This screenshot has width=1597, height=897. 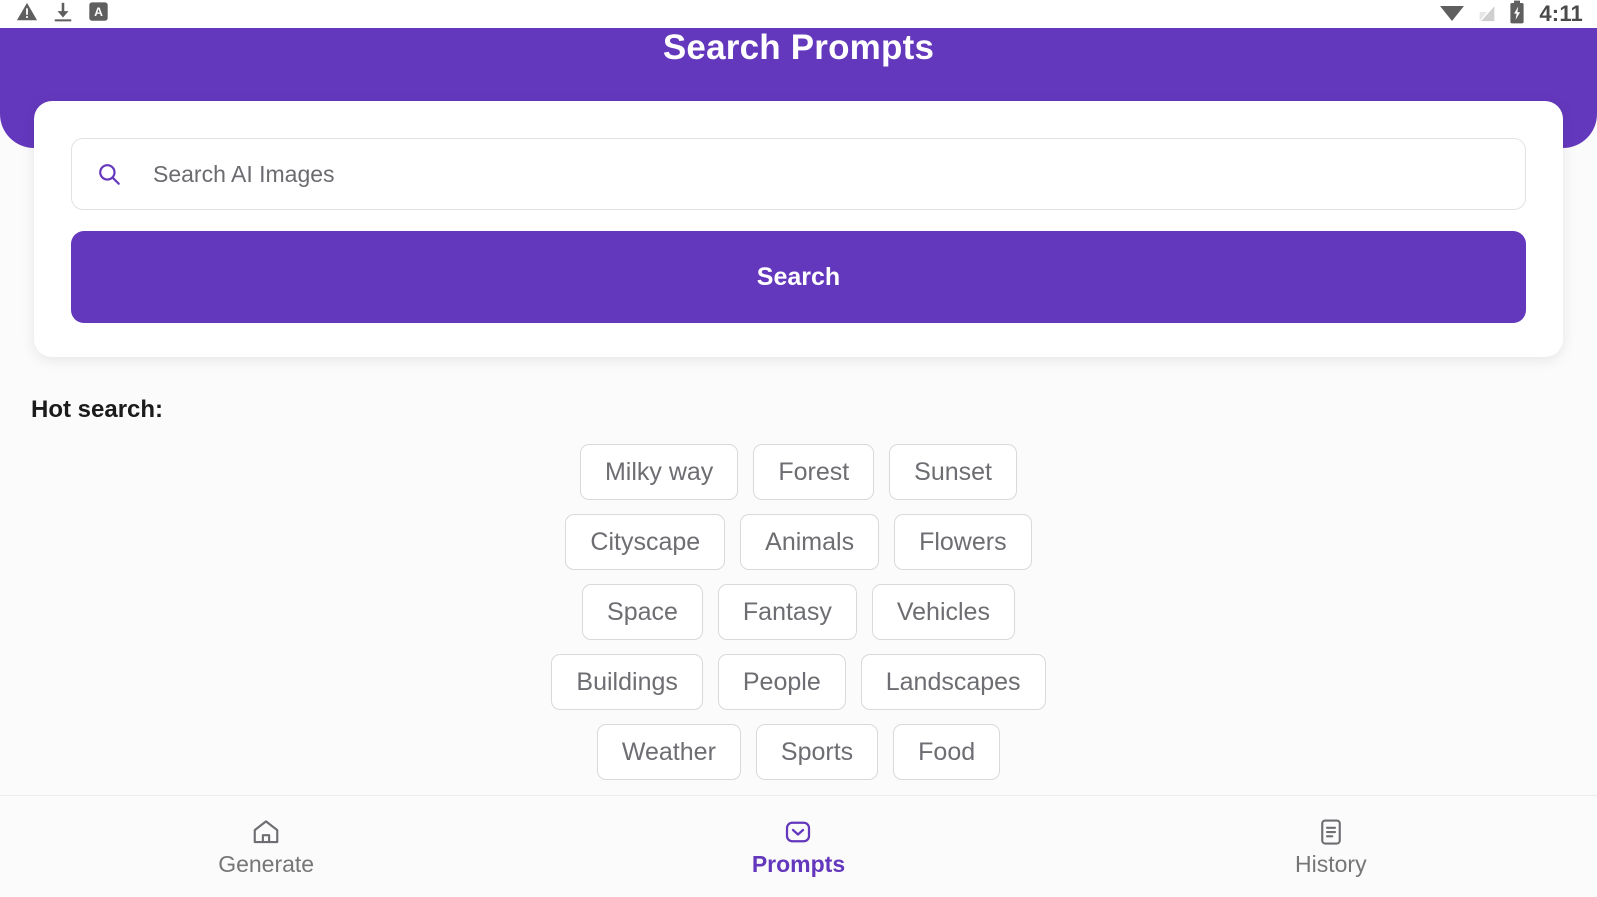 I want to click on chip-row: Cityscape Animals Flowers, so click(x=798, y=542).